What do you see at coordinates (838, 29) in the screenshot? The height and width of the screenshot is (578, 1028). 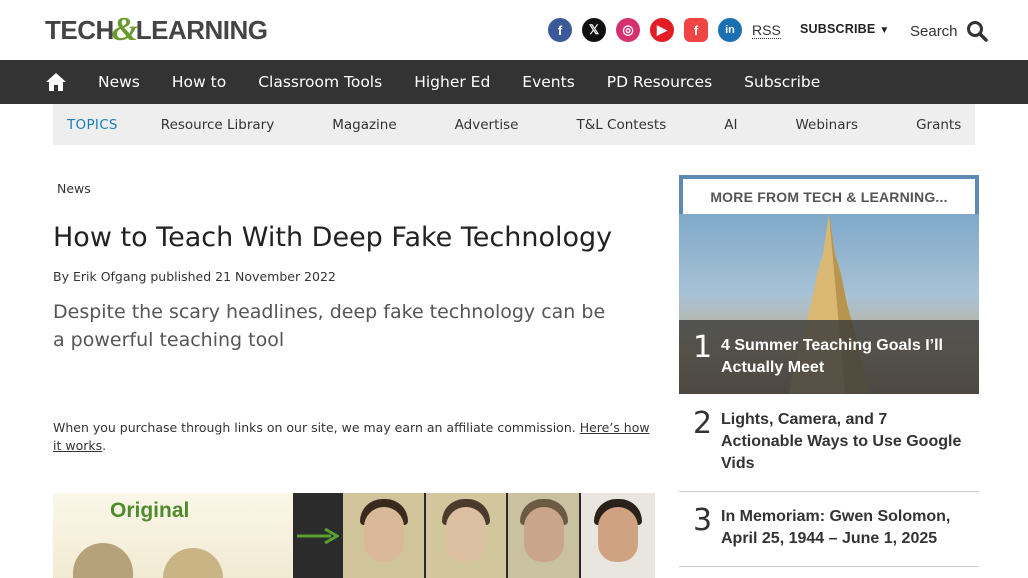 I see `subscribe-label: SUBSCRIBE` at bounding box center [838, 29].